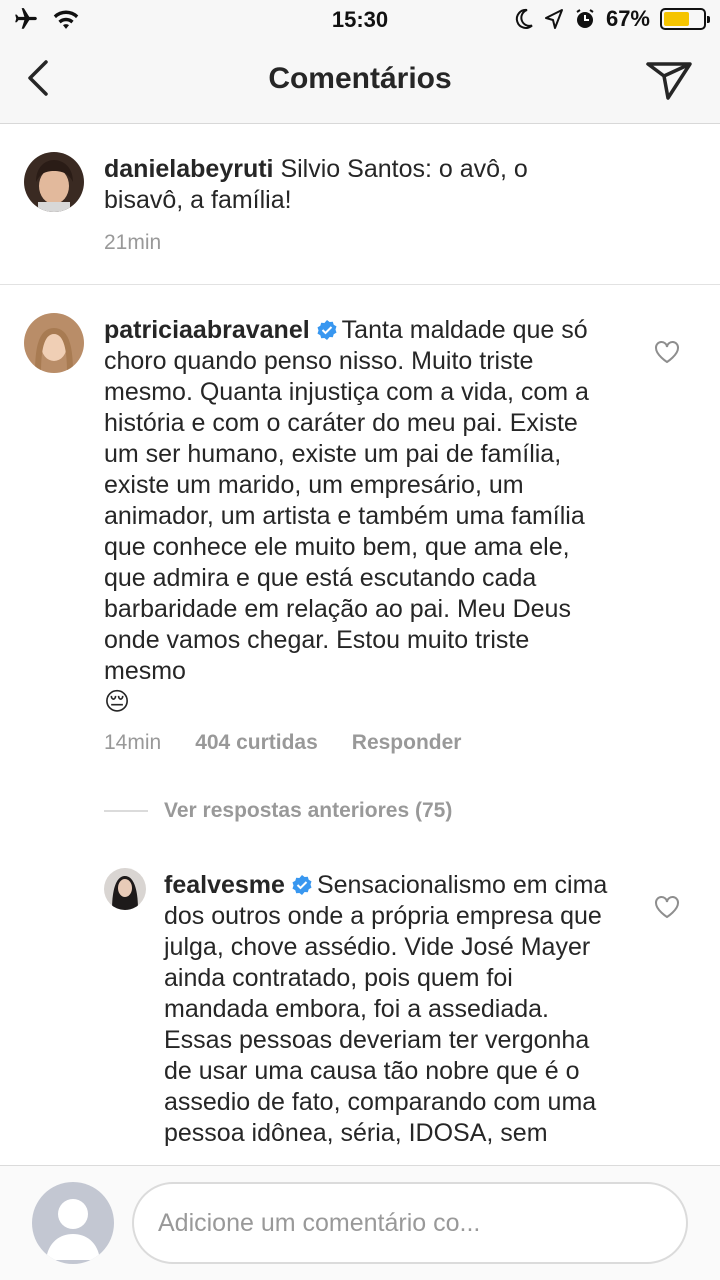  I want to click on emoji: 😔, so click(117, 702).